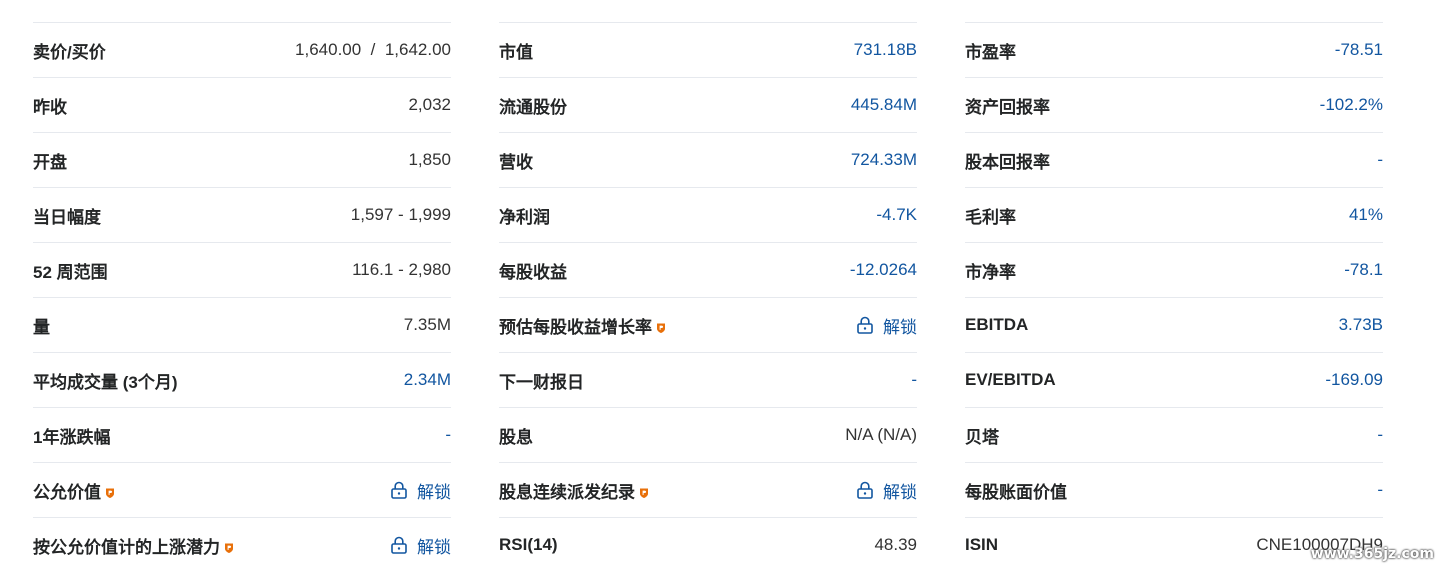 The height and width of the screenshot is (570, 1440). Describe the element at coordinates (708, 269) in the screenshot. I see `stat-row: 每股收益 -12.0264` at that location.